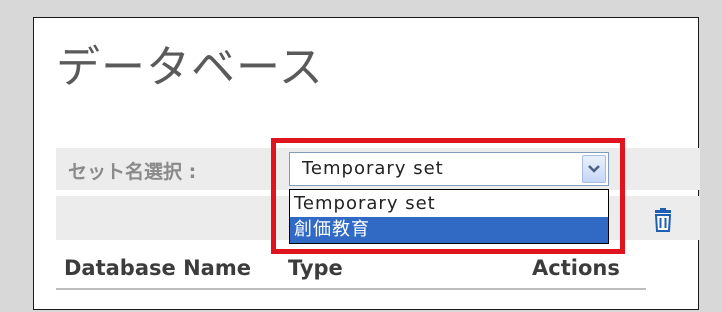  I want to click on set-select-dropdown: Temporary set, so click(449, 169).